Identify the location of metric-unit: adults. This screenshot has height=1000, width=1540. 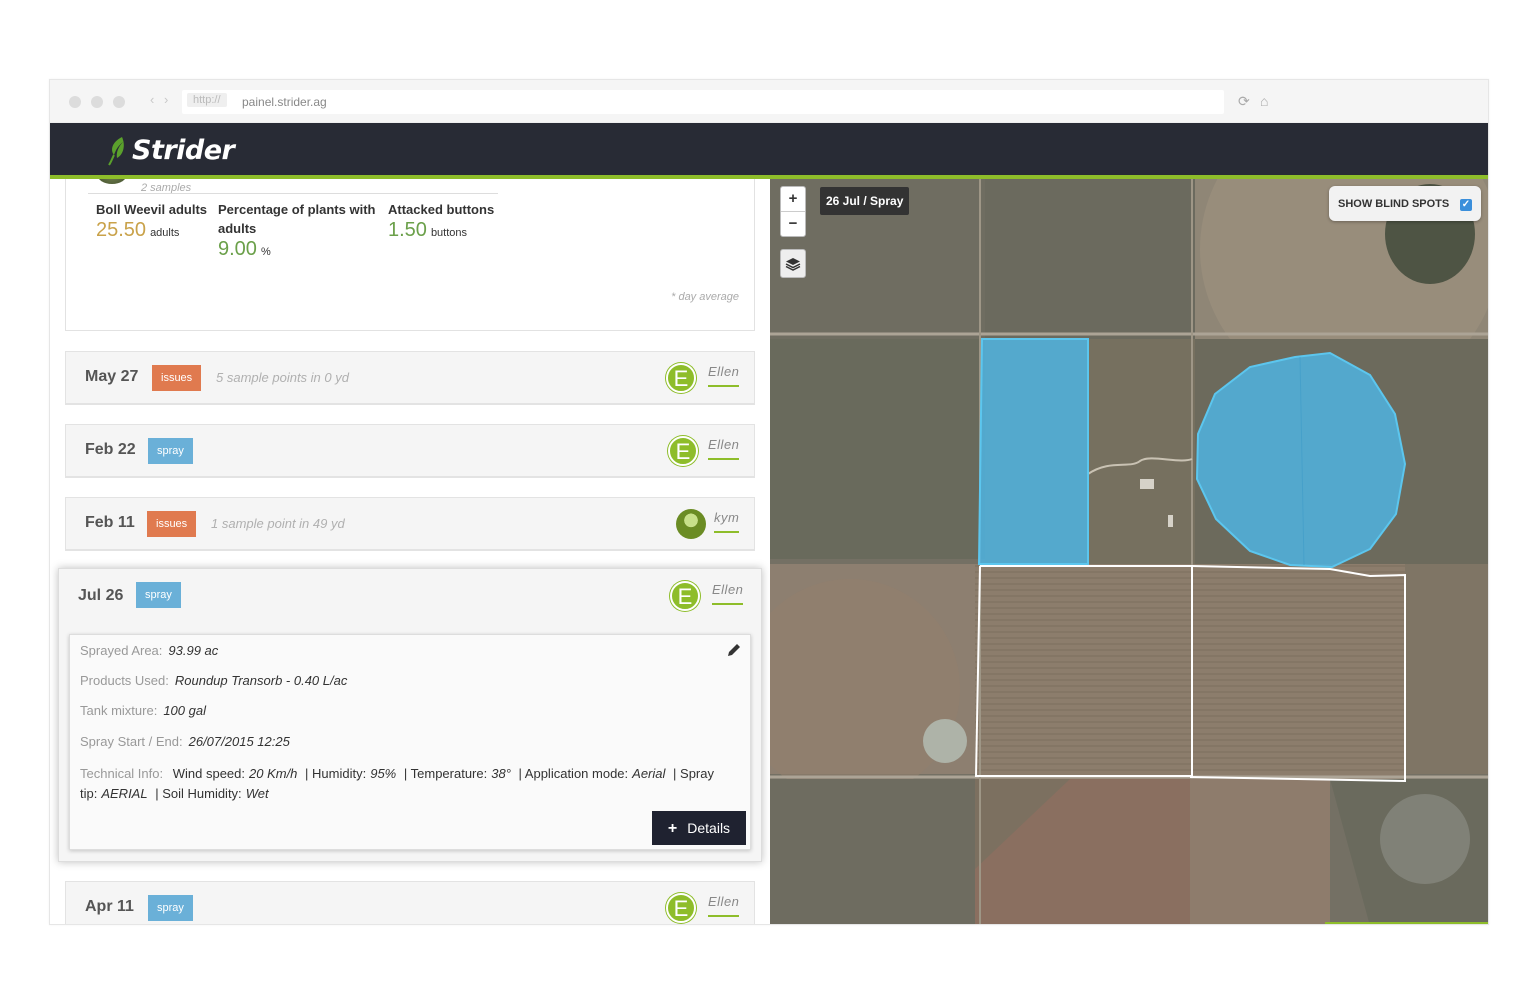
(165, 233).